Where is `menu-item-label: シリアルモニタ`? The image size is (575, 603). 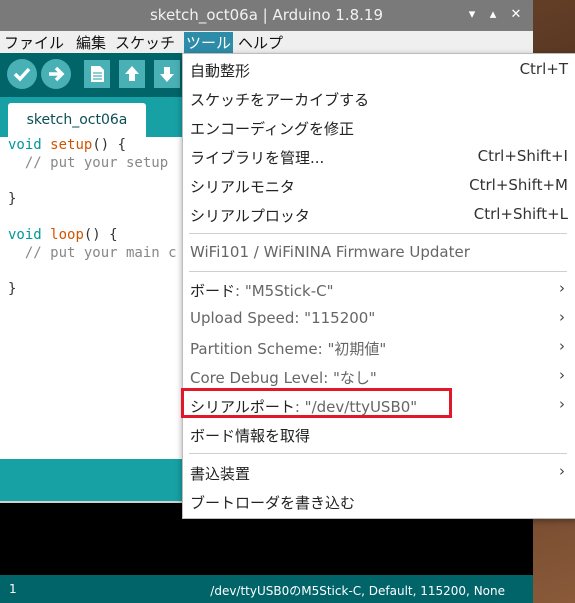
menu-item-label: シリアルモニタ is located at coordinates (242, 187).